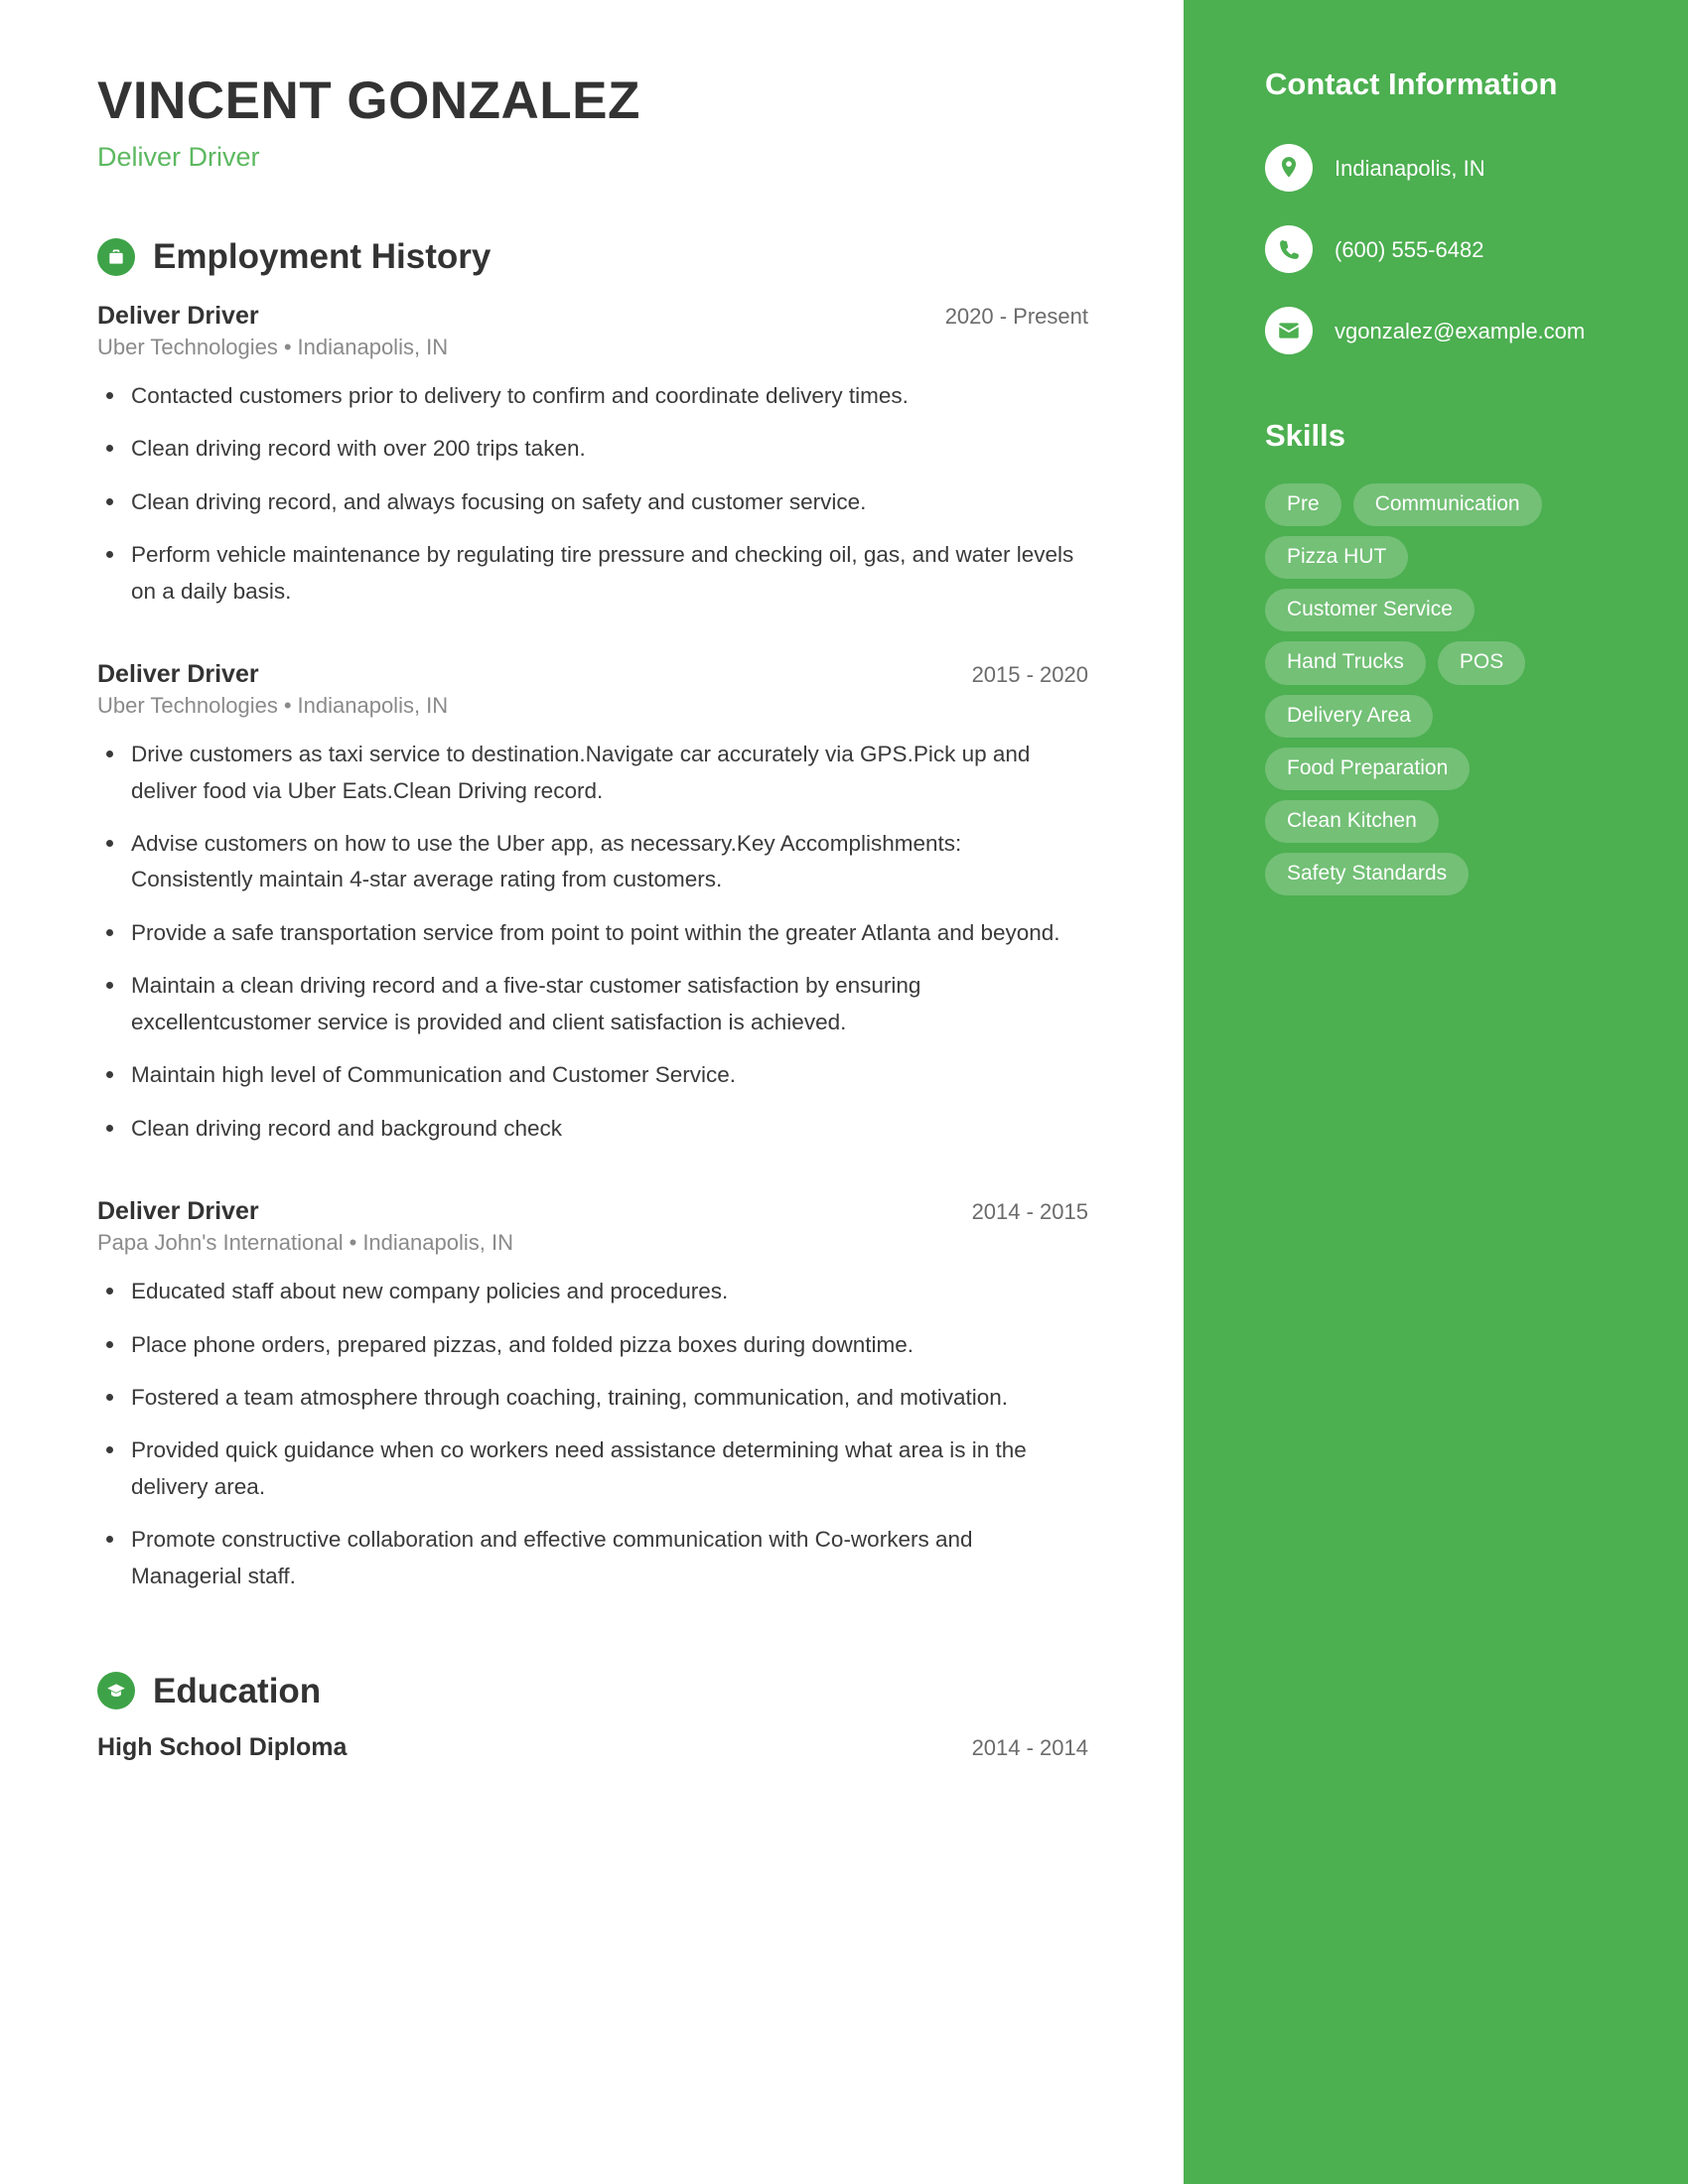 The height and width of the screenshot is (2184, 1688). What do you see at coordinates (592, 1690) in the screenshot?
I see `education-section-header: Education` at bounding box center [592, 1690].